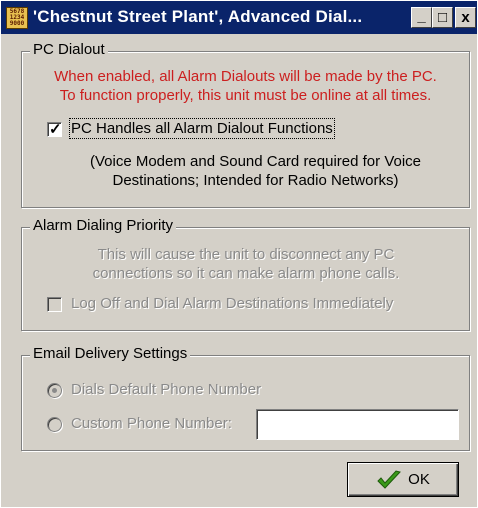  I want to click on ok-button: OK, so click(403, 479).